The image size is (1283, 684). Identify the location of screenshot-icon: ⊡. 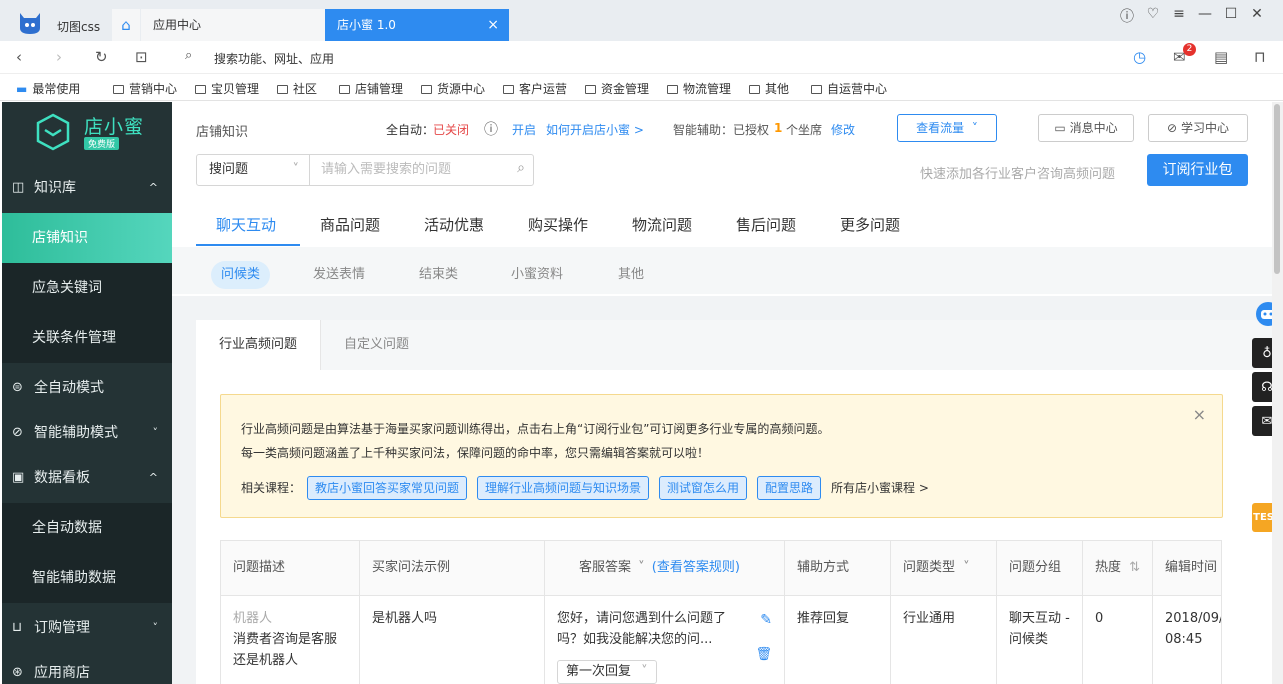
(141, 57).